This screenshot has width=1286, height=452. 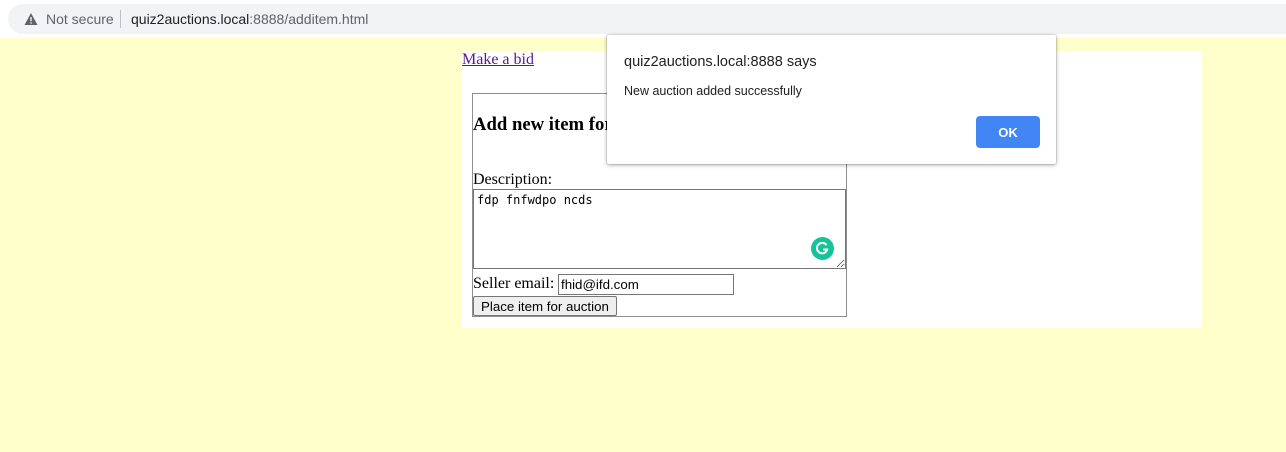 I want to click on dialog-title: quiz2auctions.local:8888 says, so click(x=720, y=62).